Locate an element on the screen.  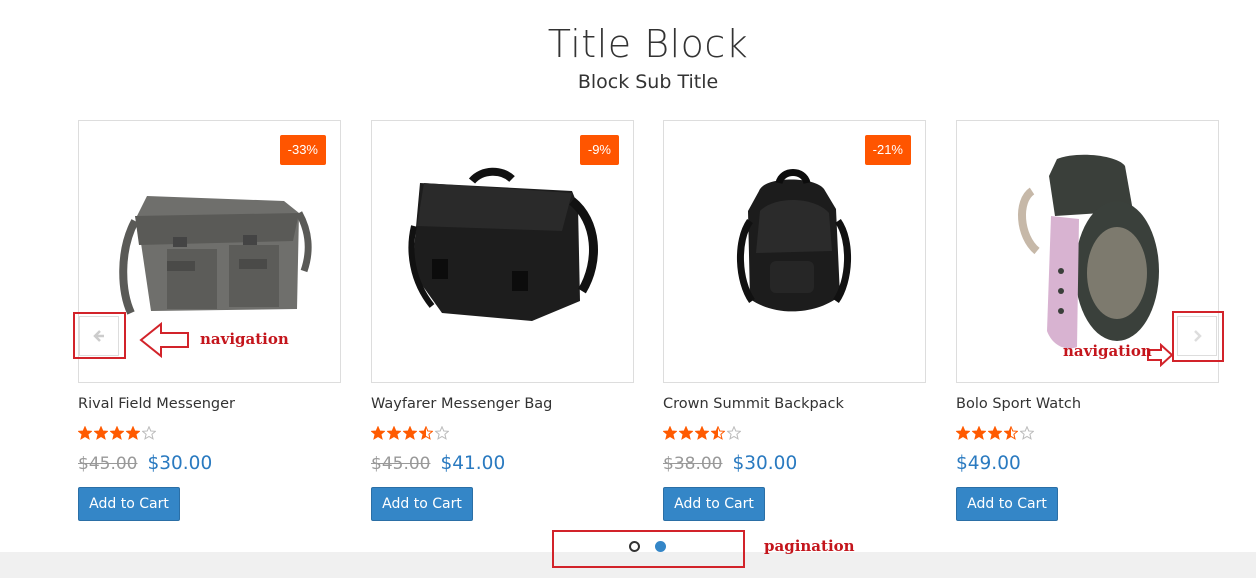
pagination-dot-2-active is located at coordinates (660, 546).